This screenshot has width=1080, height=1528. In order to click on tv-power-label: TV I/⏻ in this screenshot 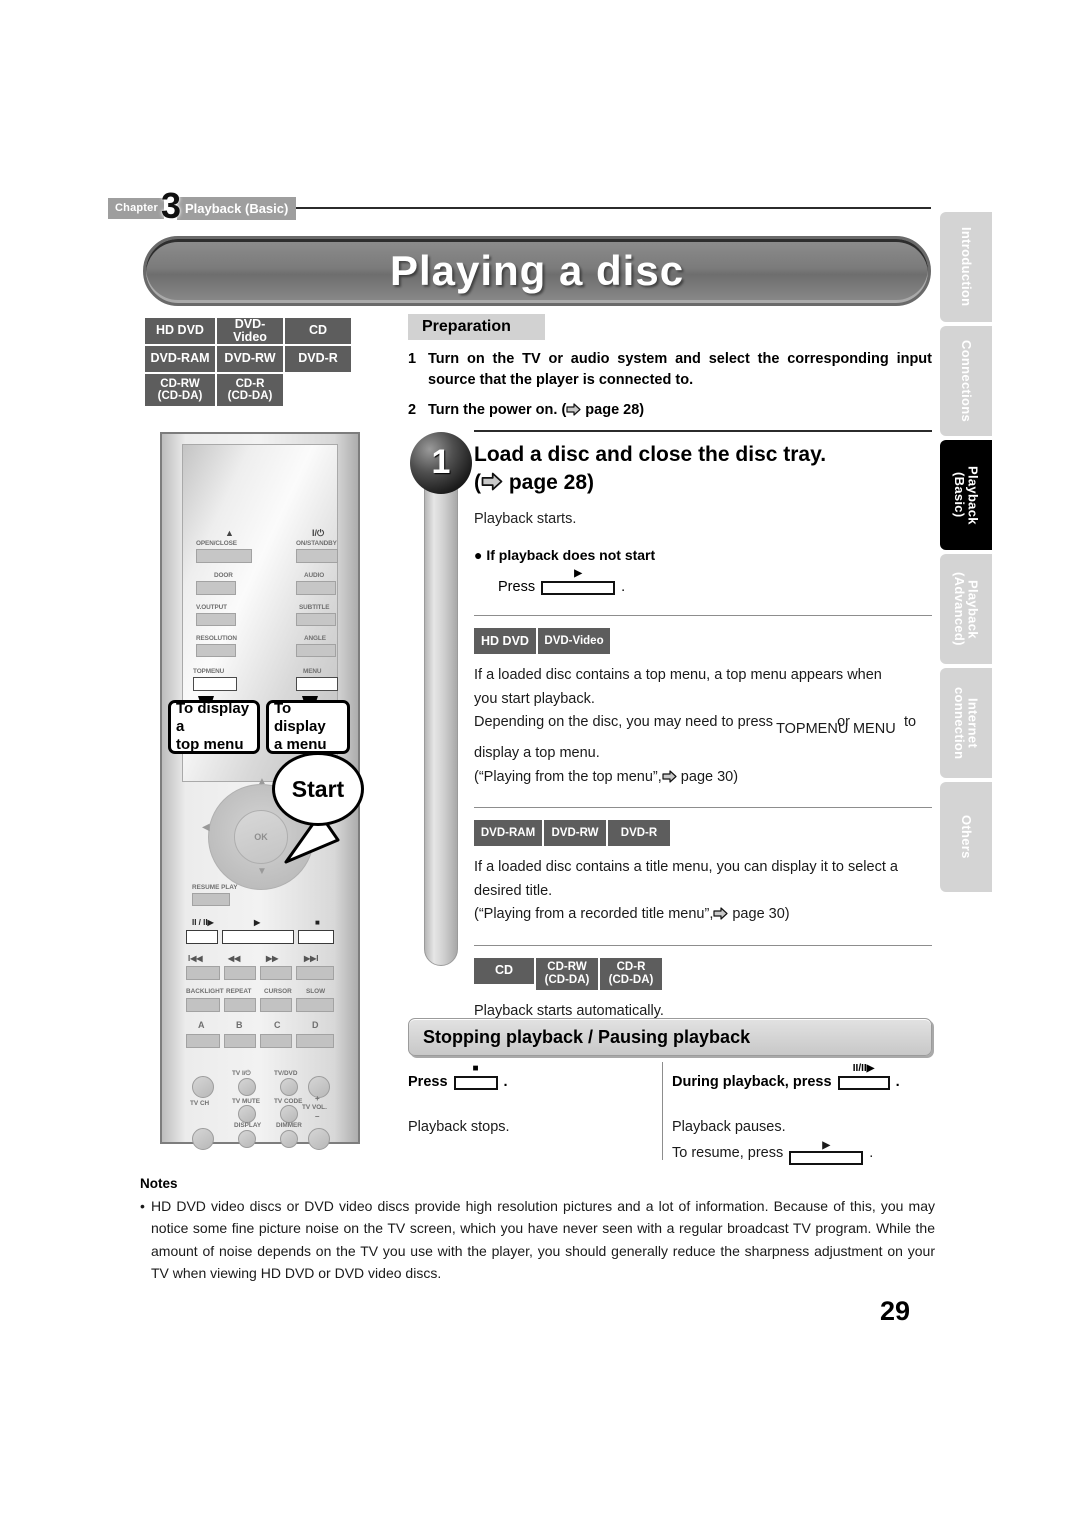, I will do `click(241, 1073)`.